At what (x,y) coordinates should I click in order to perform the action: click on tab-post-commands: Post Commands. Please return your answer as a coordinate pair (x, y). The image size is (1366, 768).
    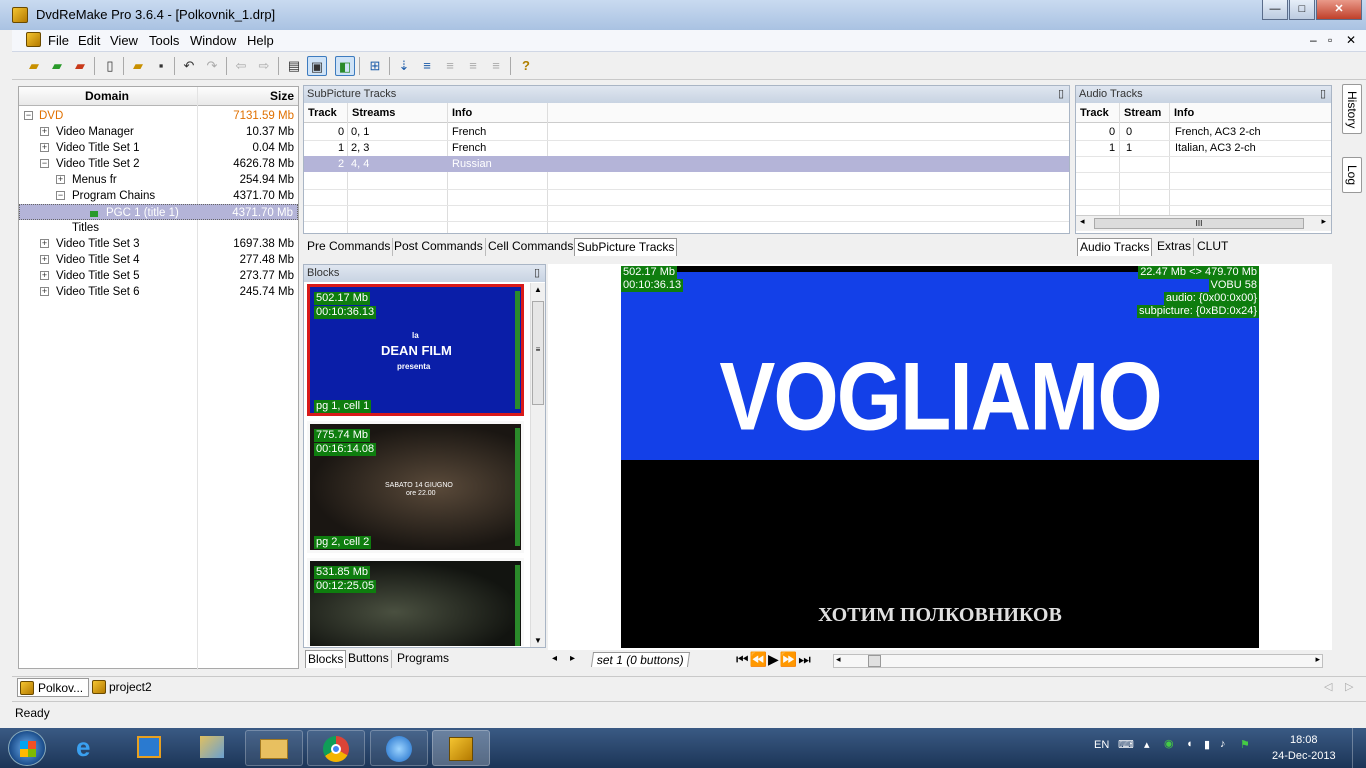
    Looking at the image, I should click on (439, 247).